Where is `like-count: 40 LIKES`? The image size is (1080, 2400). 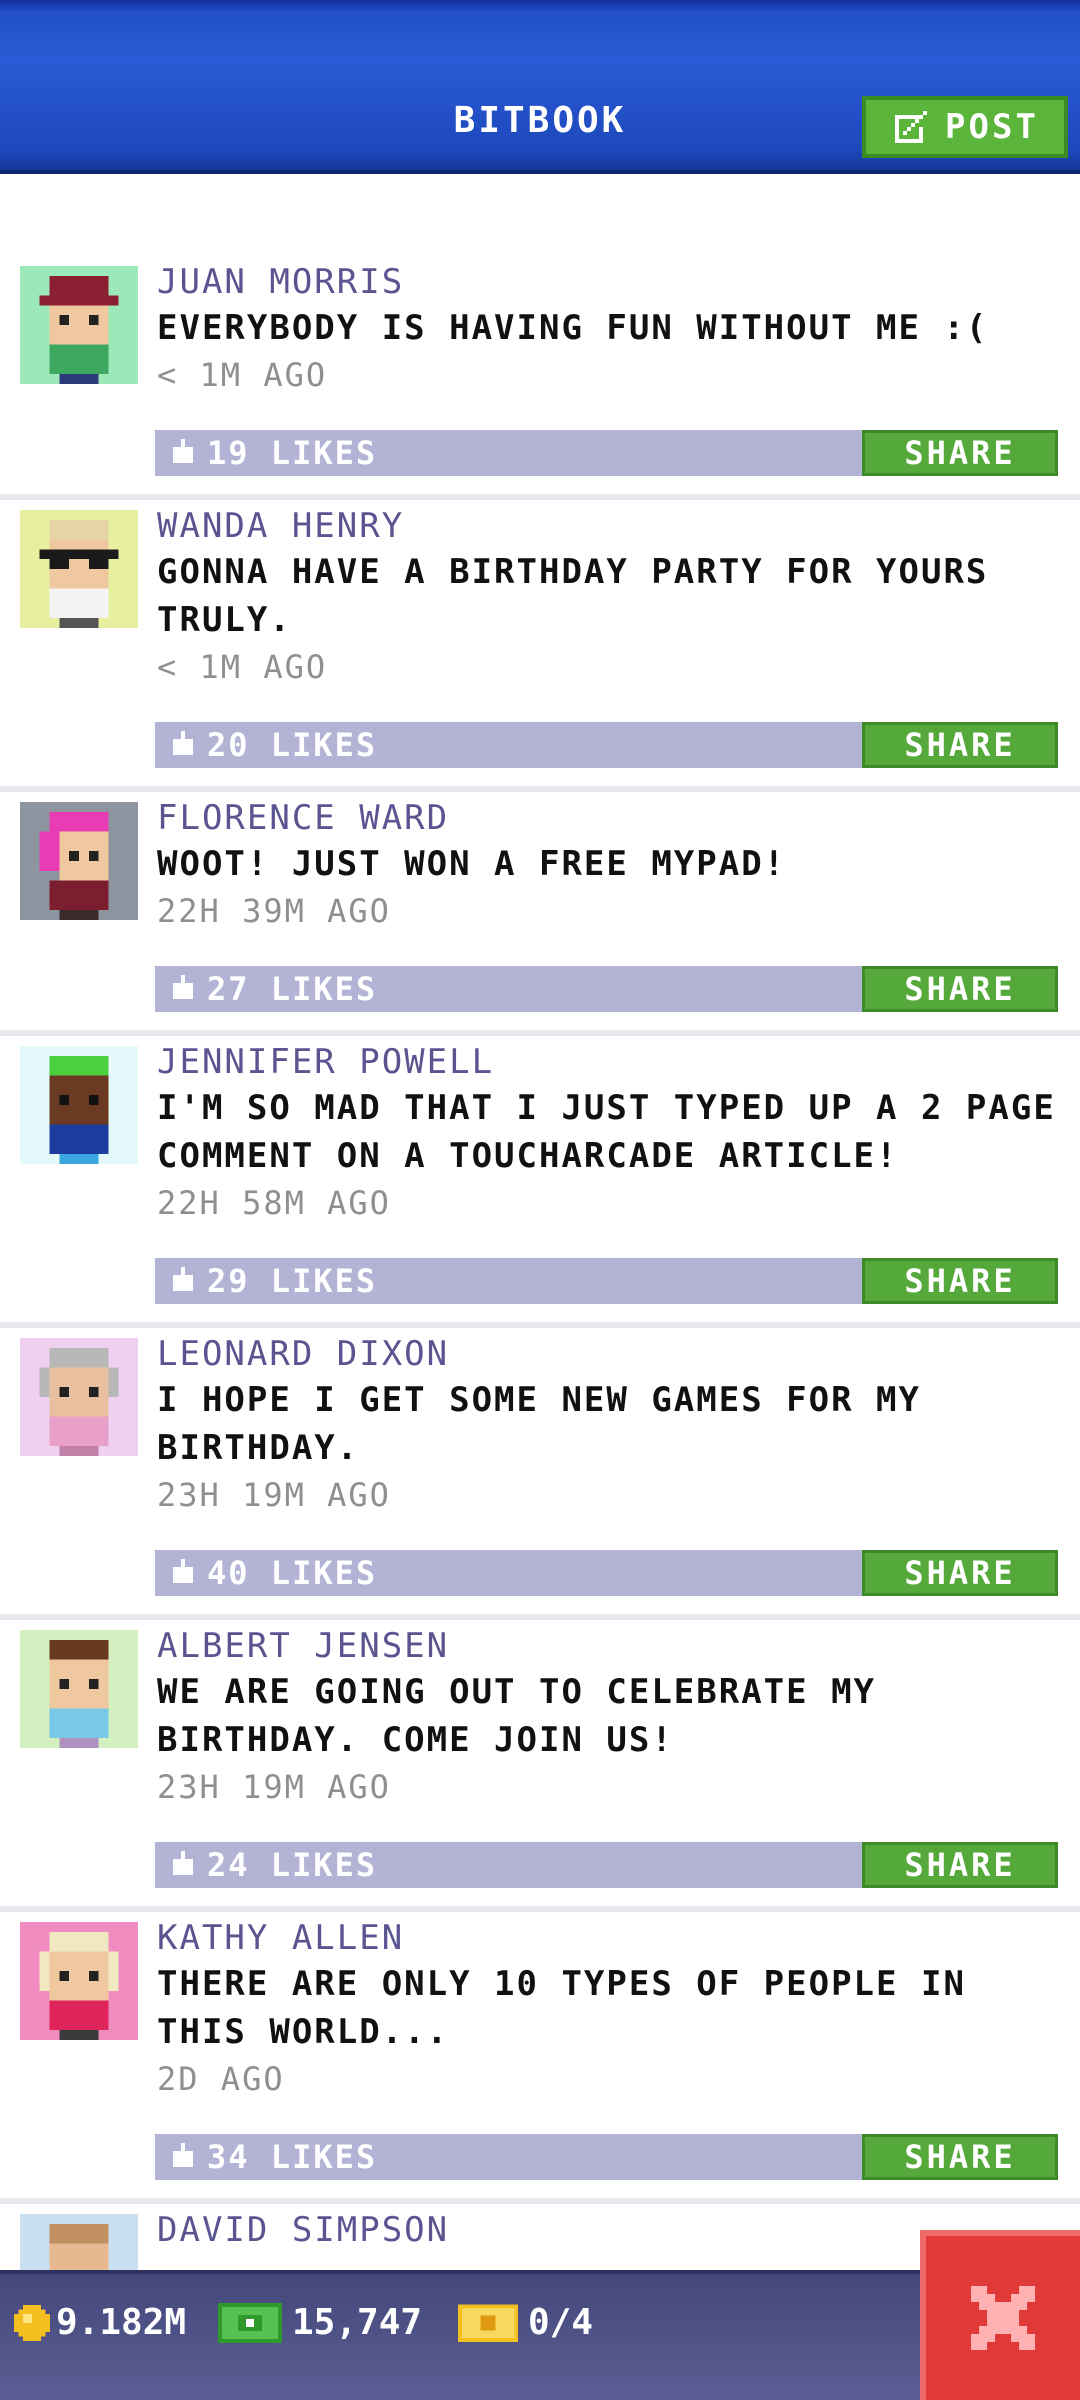
like-count: 40 LIKES is located at coordinates (292, 1573).